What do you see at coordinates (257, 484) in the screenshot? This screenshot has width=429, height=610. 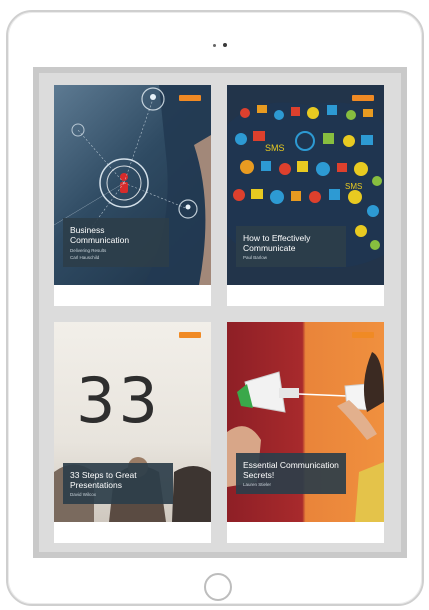 I see `book-author: Lauren Stieler` at bounding box center [257, 484].